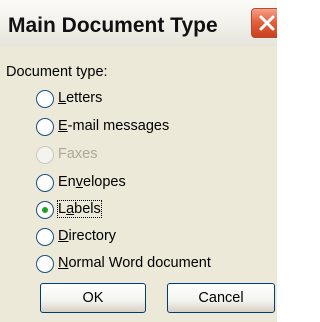 The image size is (320, 322). What do you see at coordinates (113, 25) in the screenshot?
I see `dialog-title: Main Document Type` at bounding box center [113, 25].